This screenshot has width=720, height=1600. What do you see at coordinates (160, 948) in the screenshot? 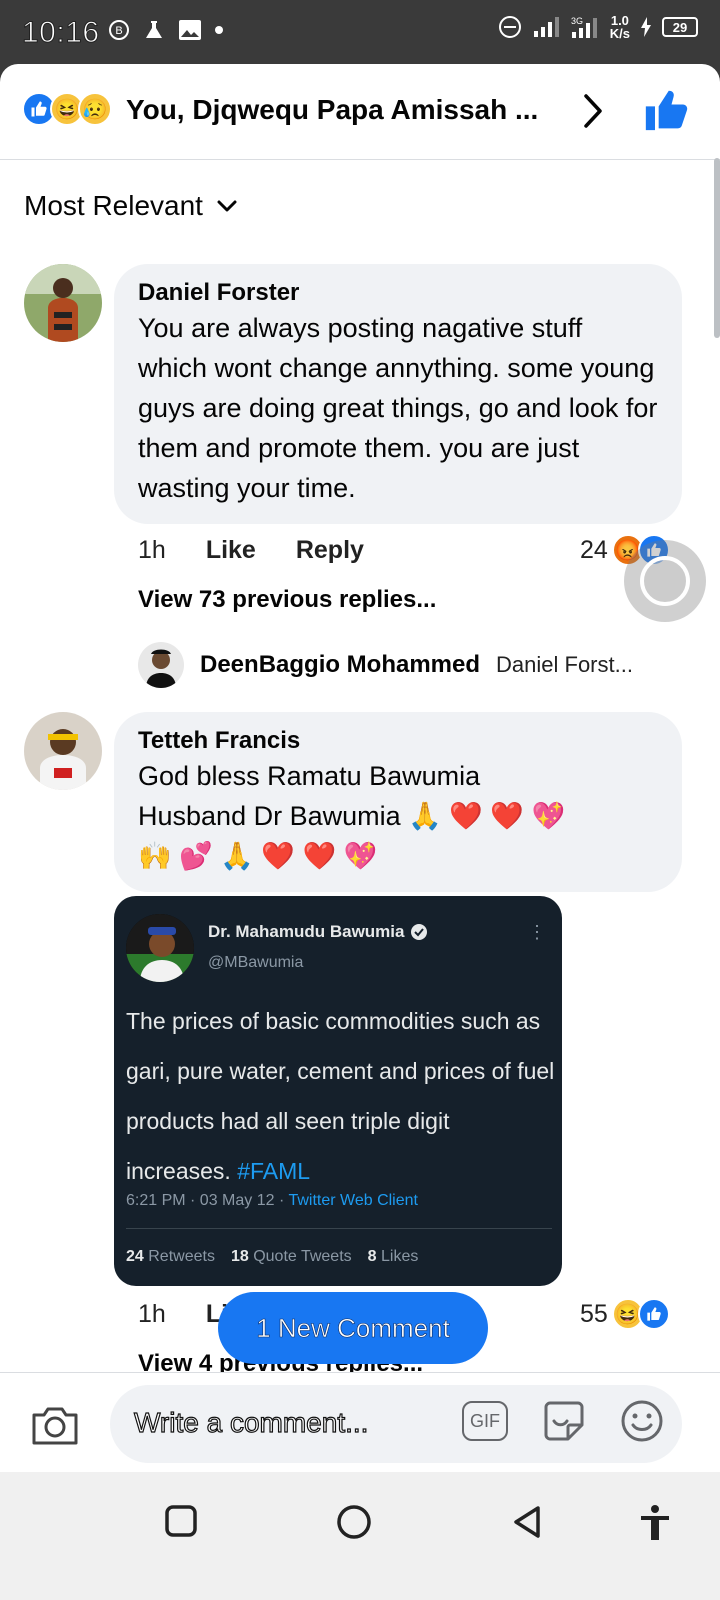
I see `tweet-avatar` at bounding box center [160, 948].